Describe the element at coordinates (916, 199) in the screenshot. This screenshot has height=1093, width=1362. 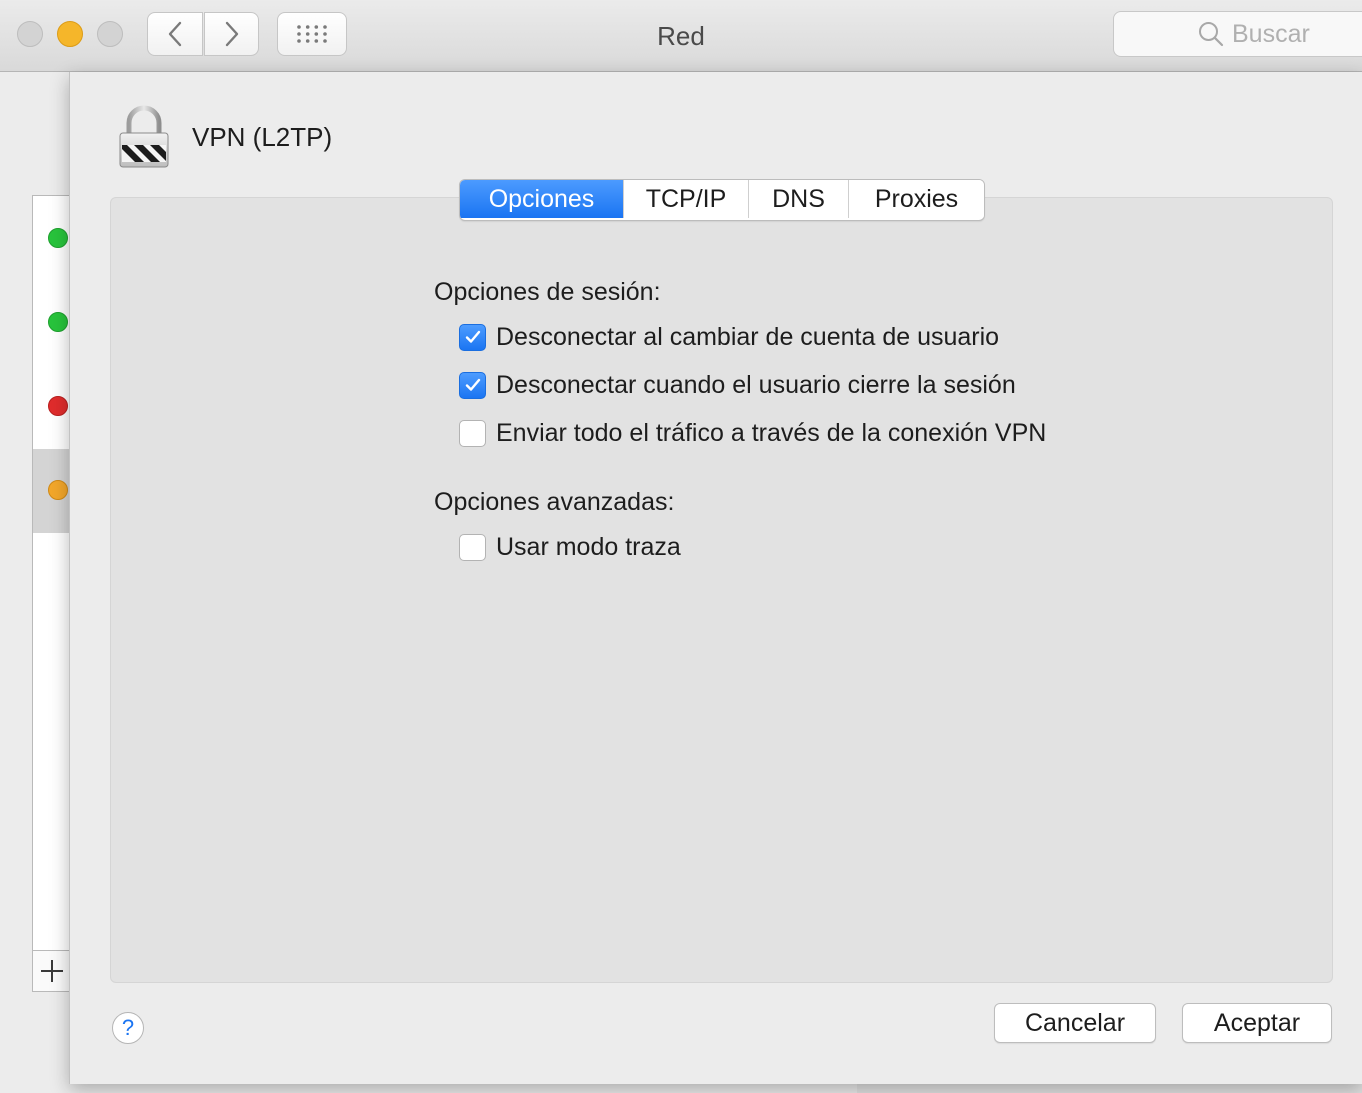
I see `tab-proxies: Proxies` at that location.